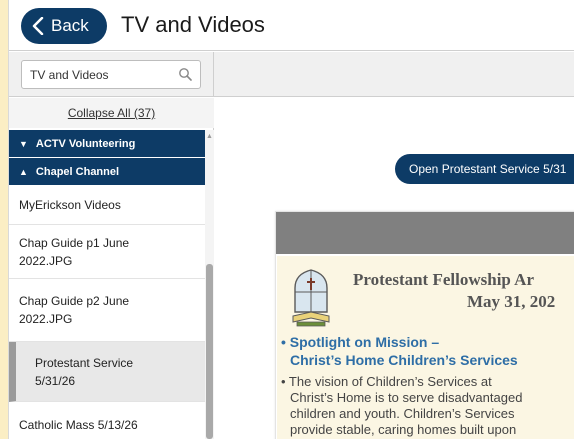  What do you see at coordinates (403, 429) in the screenshot?
I see `document-paragraph-line: provide stable, caring homes built upon` at bounding box center [403, 429].